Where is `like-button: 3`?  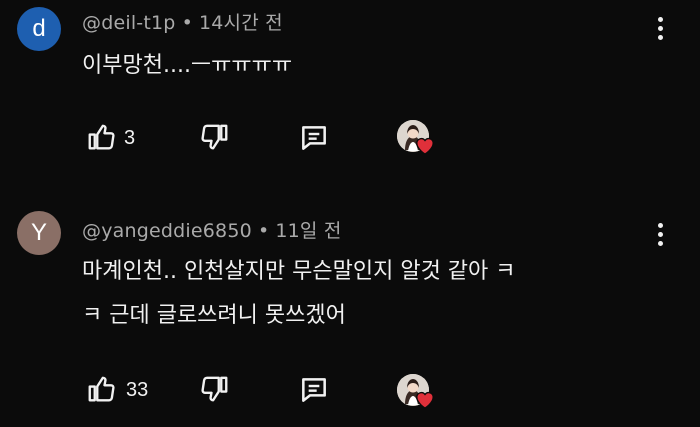 like-button: 3 is located at coordinates (118, 138).